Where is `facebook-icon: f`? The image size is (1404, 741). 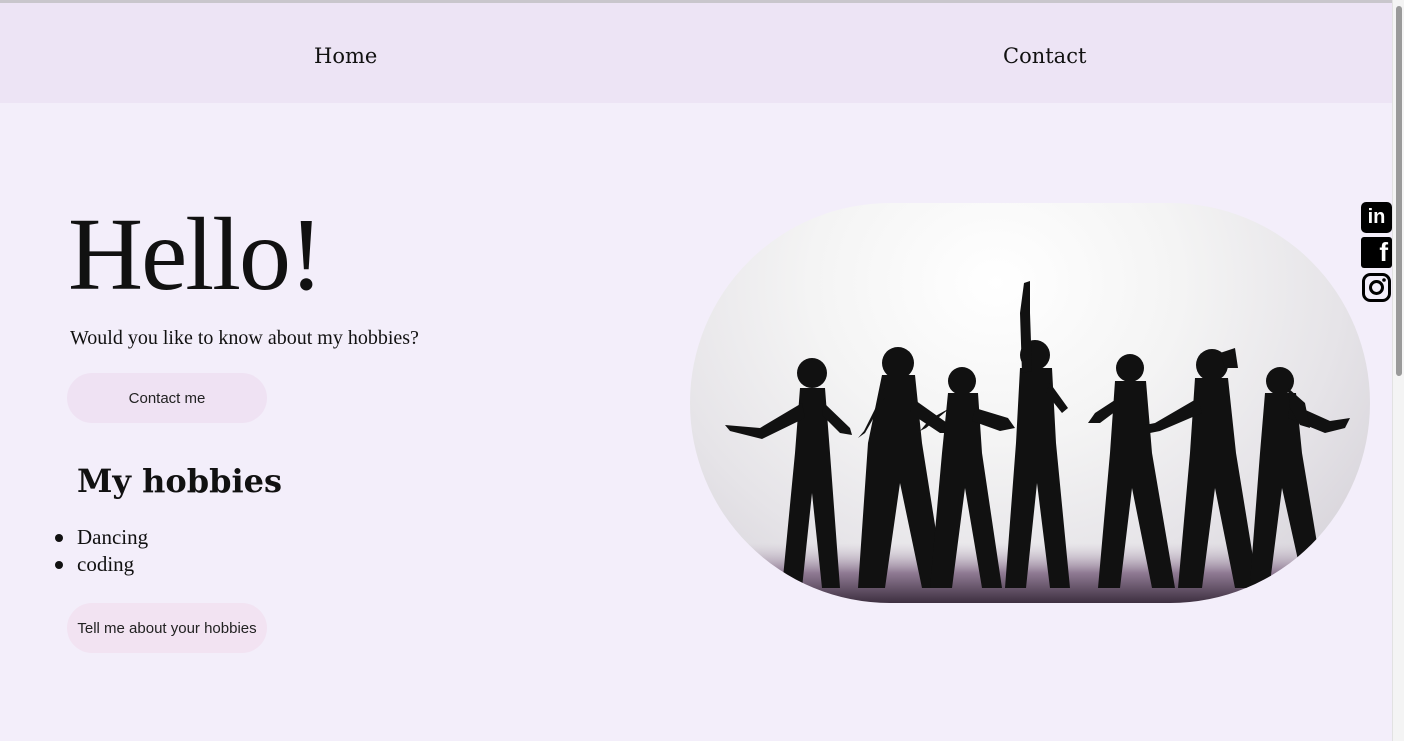
facebook-icon: f is located at coordinates (1376, 252).